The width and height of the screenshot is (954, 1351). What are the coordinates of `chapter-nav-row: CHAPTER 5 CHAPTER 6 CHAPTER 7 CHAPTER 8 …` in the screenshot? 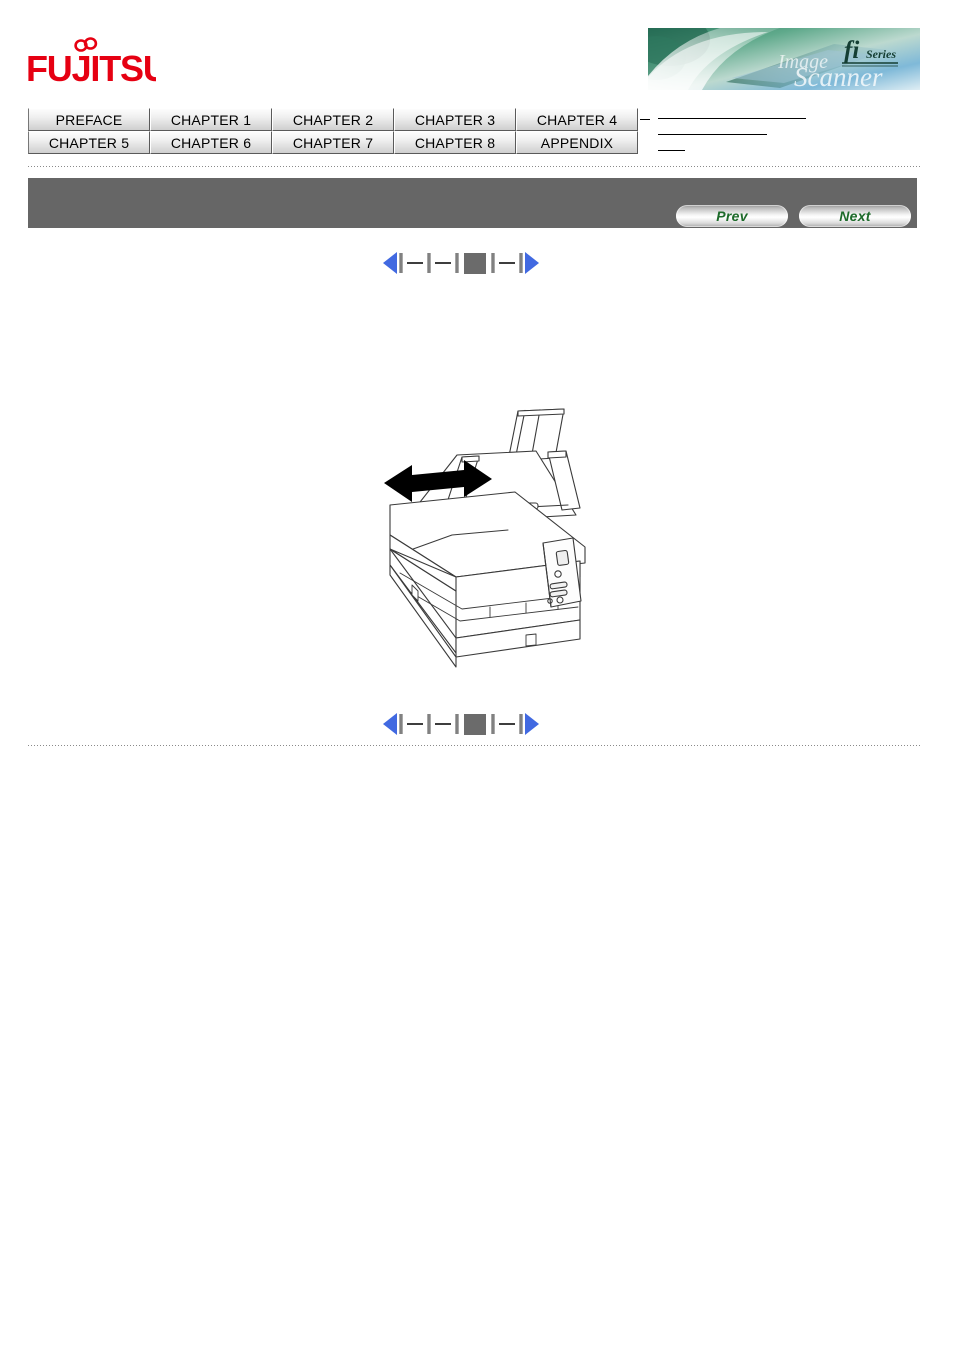 It's located at (333, 142).